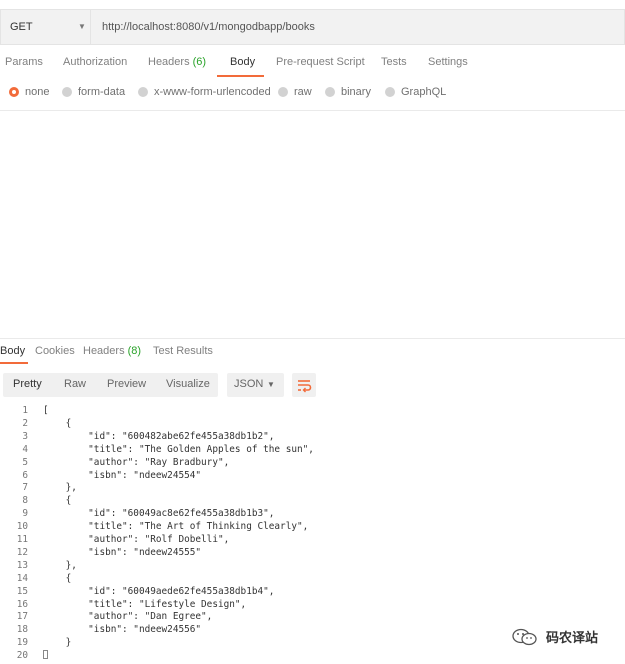 This screenshot has width=625, height=664. Describe the element at coordinates (21, 27) in the screenshot. I see `method-label: GET` at that location.